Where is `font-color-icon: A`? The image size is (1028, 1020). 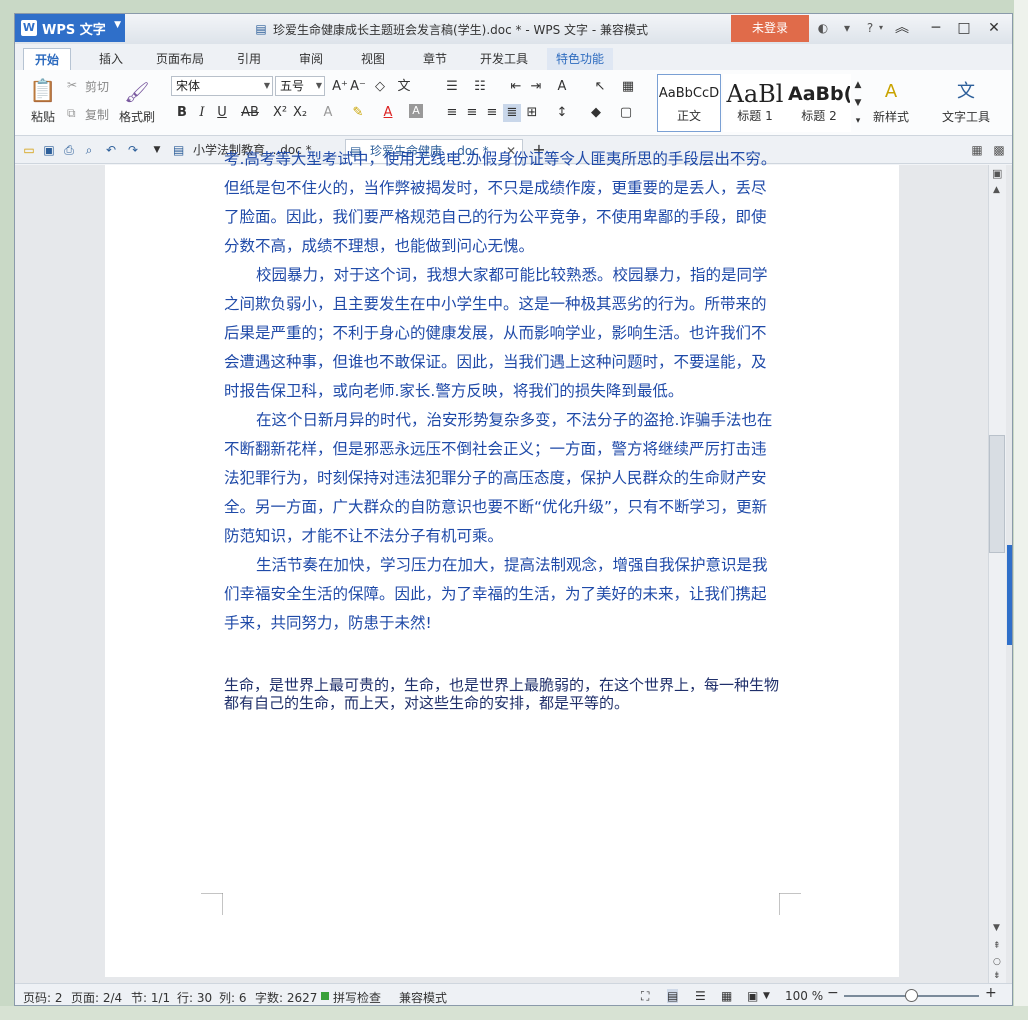 font-color-icon: A is located at coordinates (388, 113).